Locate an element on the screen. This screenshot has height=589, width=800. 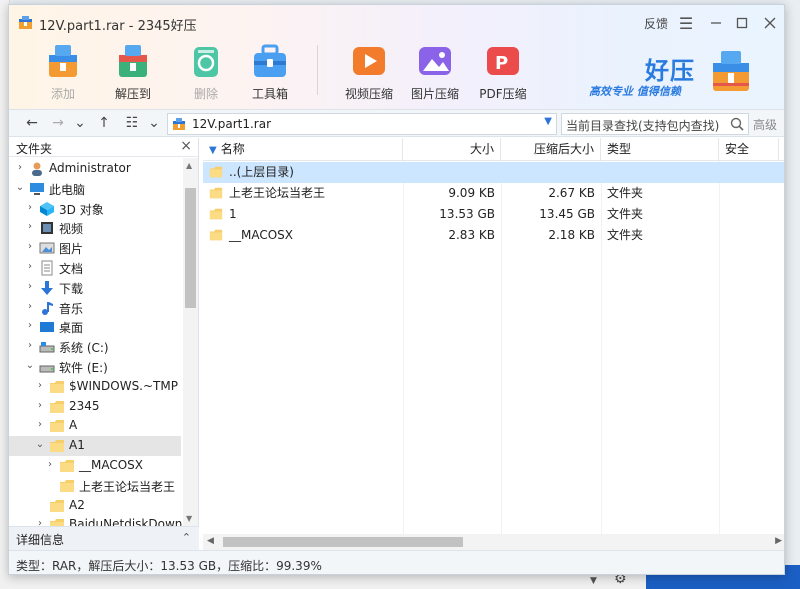
view-mode-dropdown-icon: ⌄ is located at coordinates (154, 123).